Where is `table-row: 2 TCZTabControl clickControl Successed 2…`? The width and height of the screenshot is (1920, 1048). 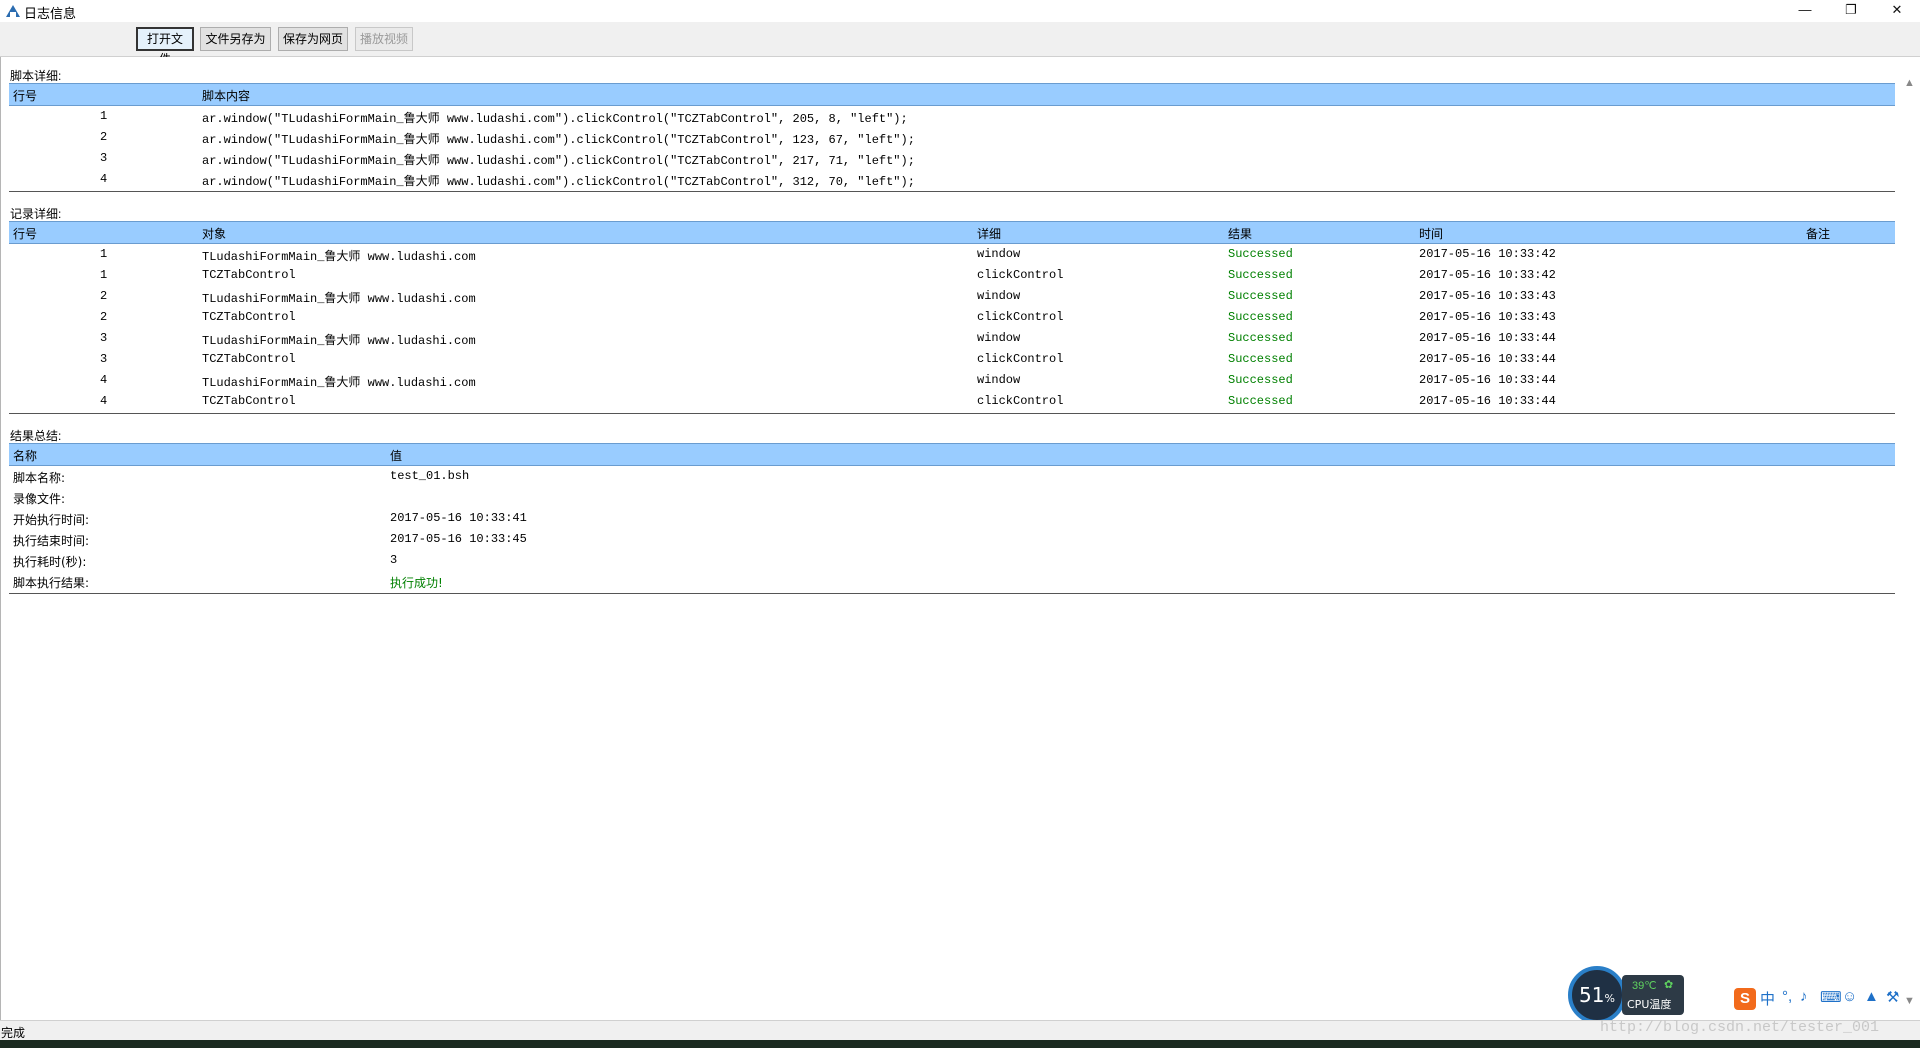
table-row: 2 TCZTabControl clickControl Successed 2… is located at coordinates (828, 317).